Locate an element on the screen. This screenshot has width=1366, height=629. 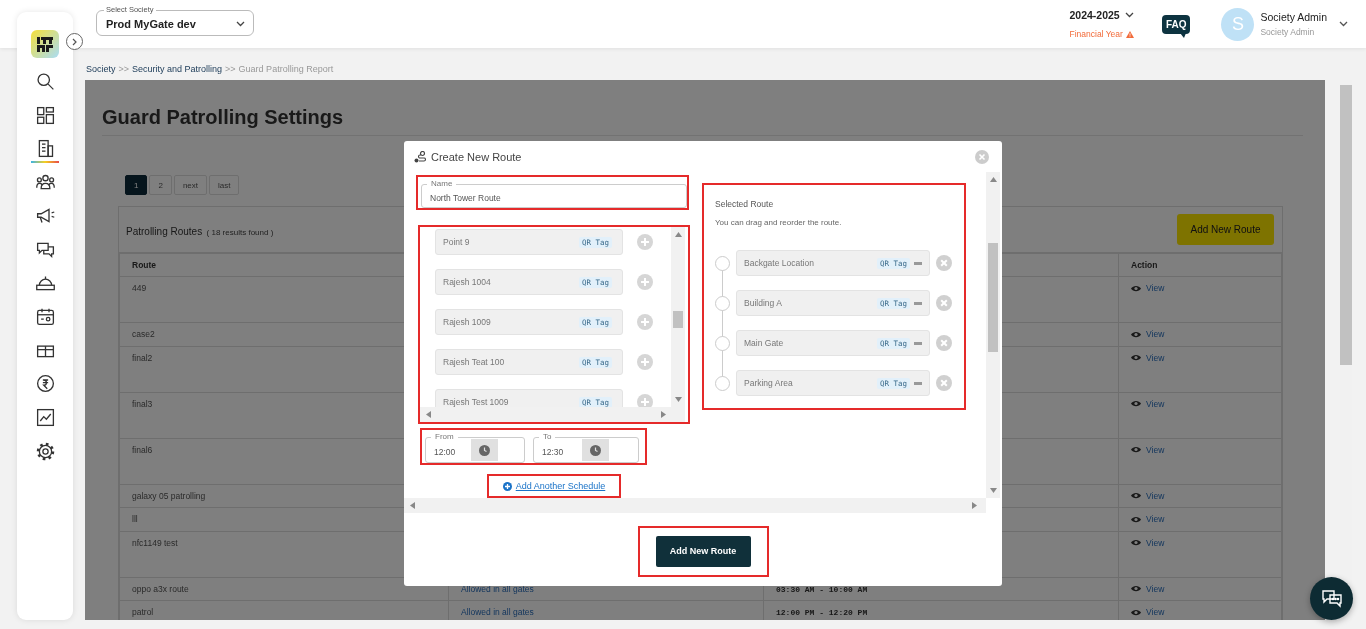
point-name: Backgate Location is located at coordinates (779, 263).